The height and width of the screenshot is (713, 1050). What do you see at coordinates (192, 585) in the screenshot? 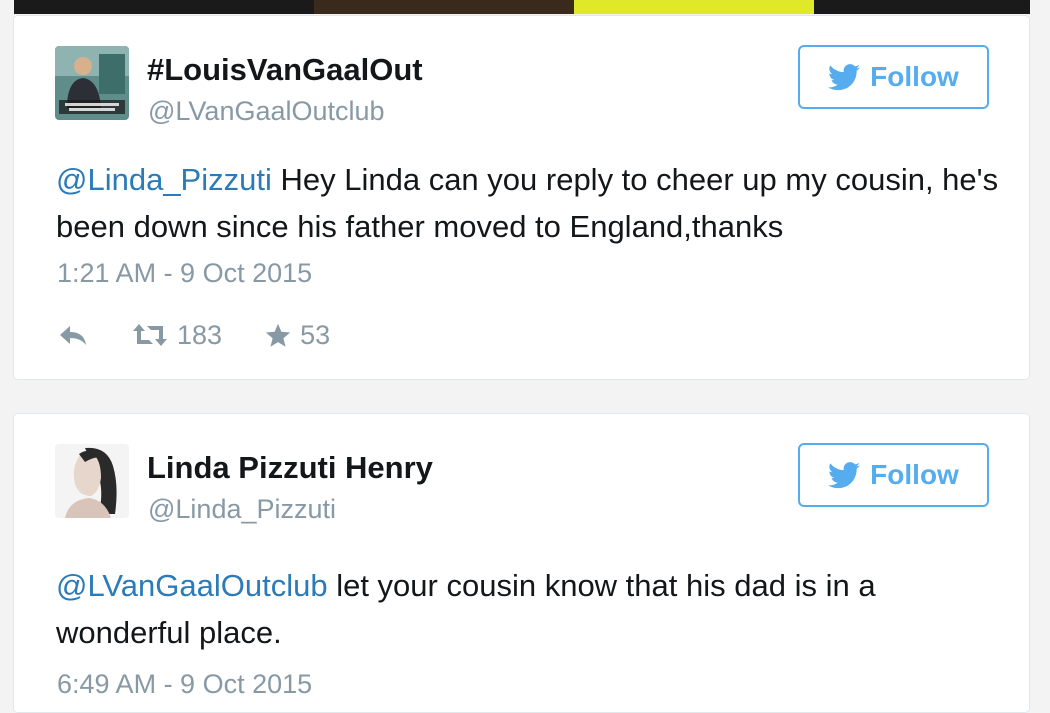
I see `mention-link: @LVanGaalOutclub` at bounding box center [192, 585].